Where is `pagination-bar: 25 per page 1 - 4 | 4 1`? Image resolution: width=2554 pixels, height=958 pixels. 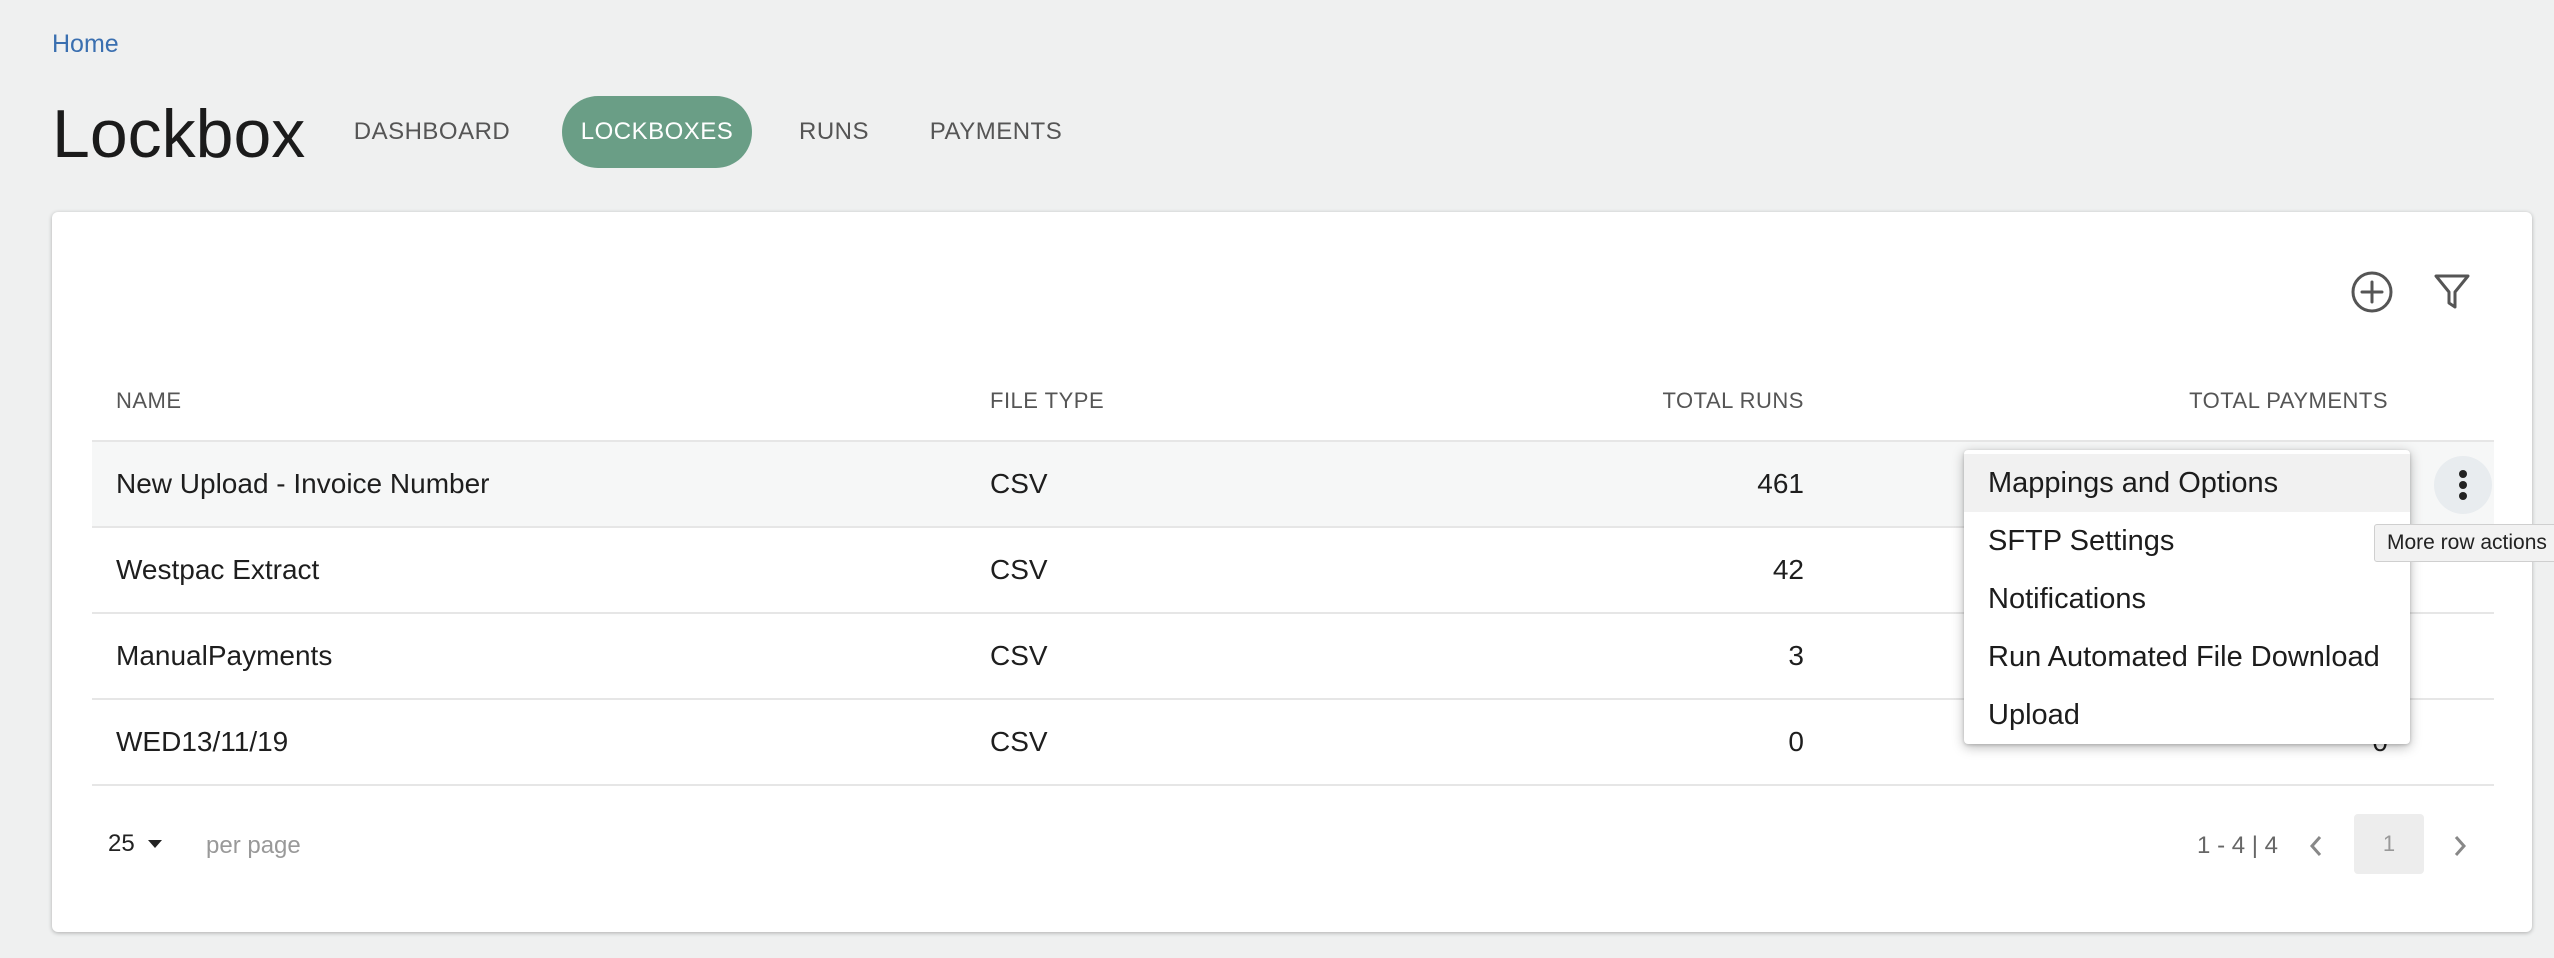
pagination-bar: 25 per page 1 - 4 | 4 1 is located at coordinates (1293, 847).